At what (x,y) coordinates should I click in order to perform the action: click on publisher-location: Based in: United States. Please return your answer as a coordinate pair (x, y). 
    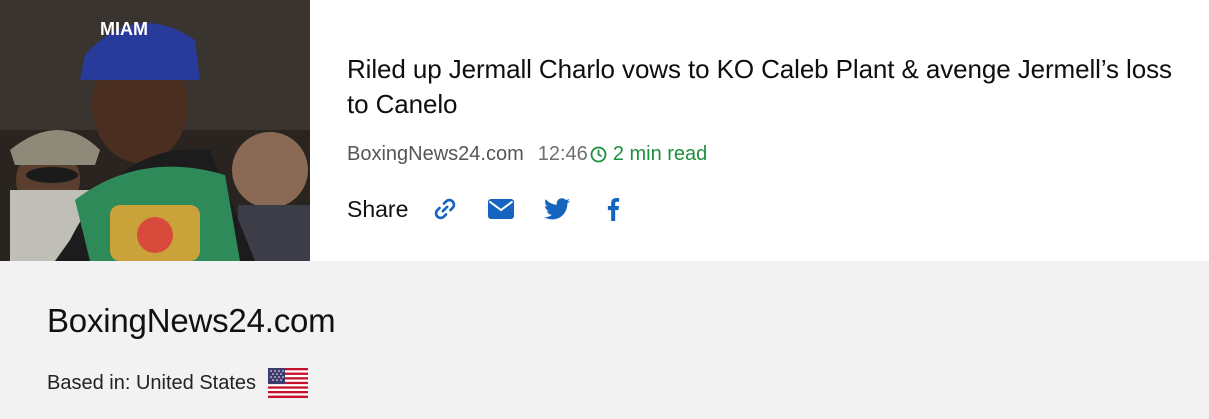
    Looking at the image, I should click on (178, 383).